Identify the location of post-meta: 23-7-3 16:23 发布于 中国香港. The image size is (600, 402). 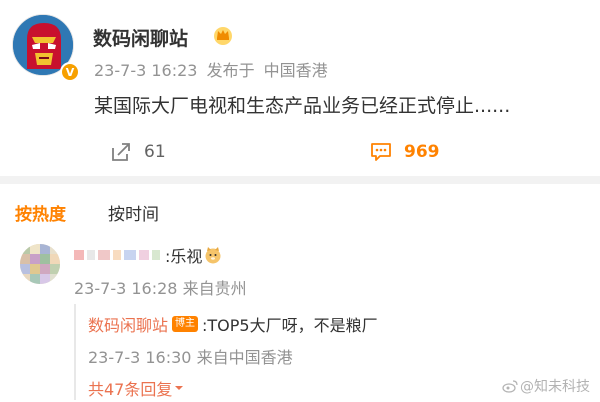
(213, 69).